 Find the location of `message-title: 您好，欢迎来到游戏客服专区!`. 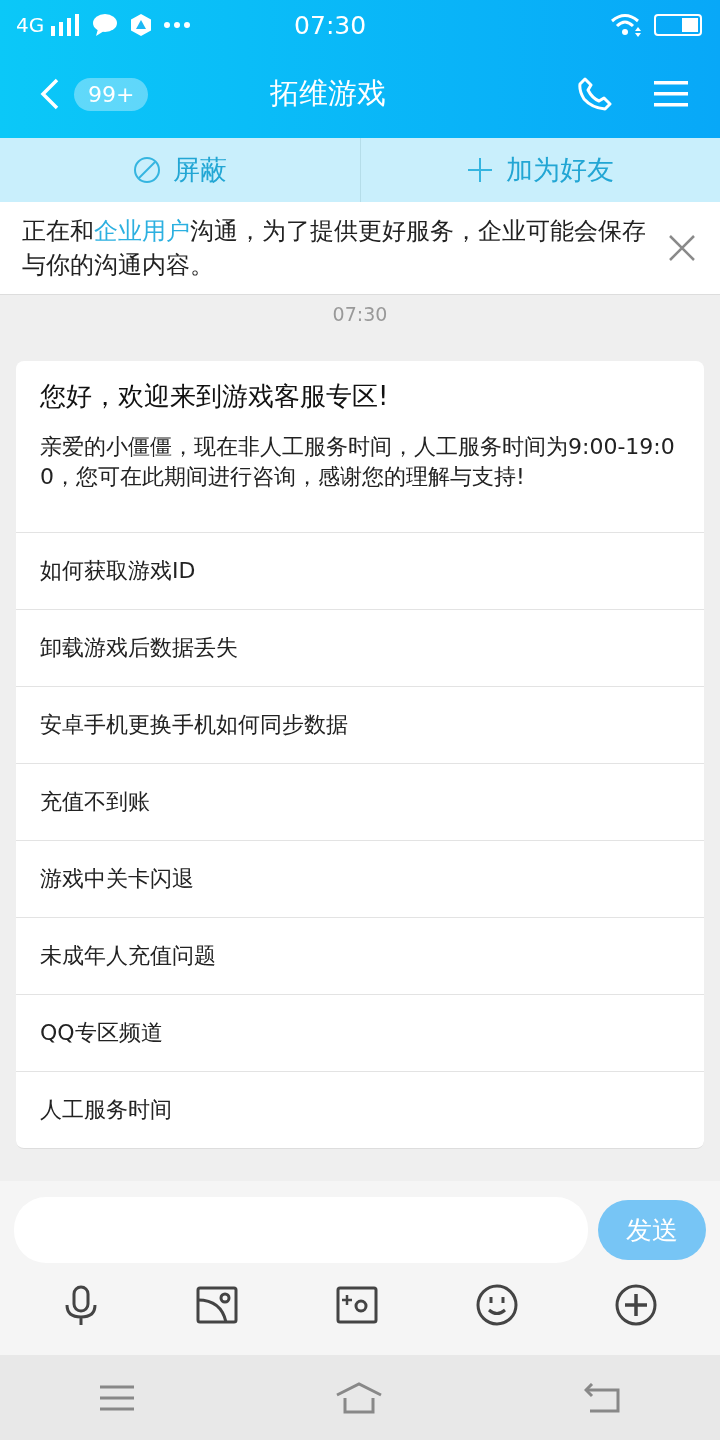

message-title: 您好，欢迎来到游戏客服专区! is located at coordinates (215, 396).